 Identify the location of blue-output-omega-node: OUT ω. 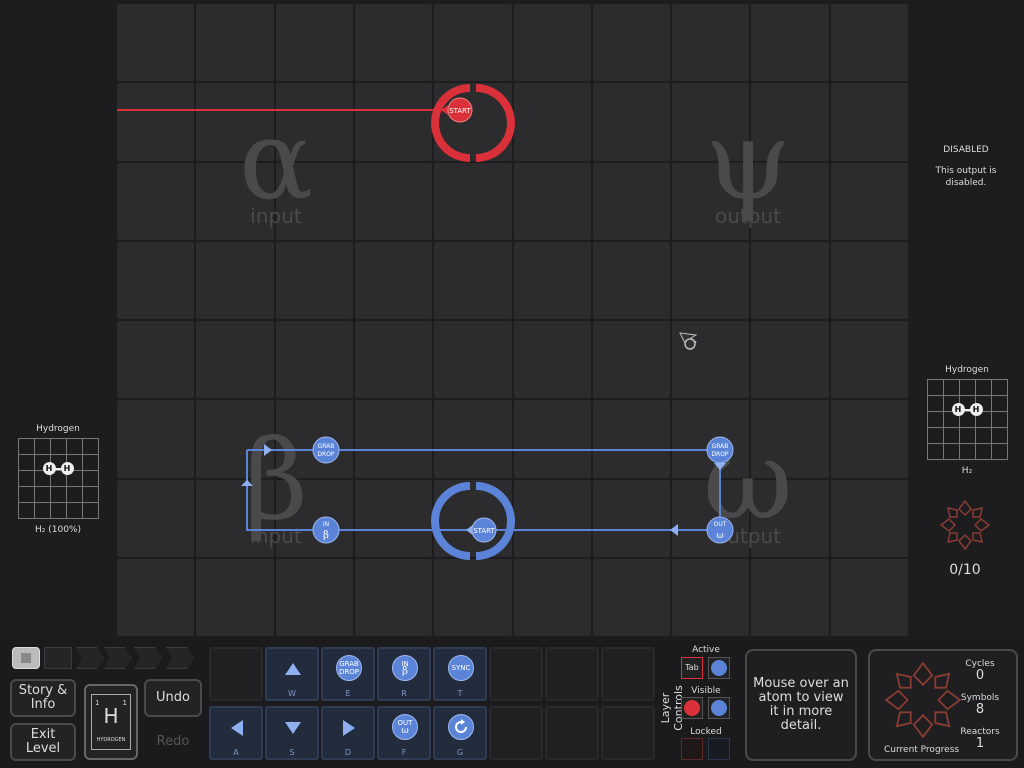
(720, 530).